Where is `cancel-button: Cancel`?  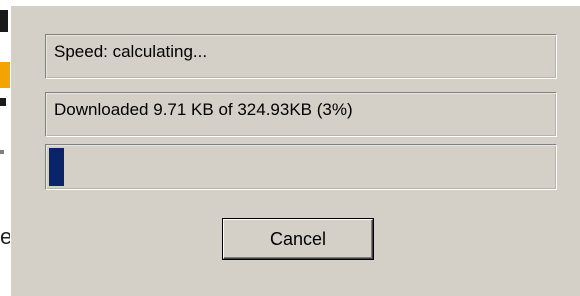
cancel-button: Cancel is located at coordinates (298, 239).